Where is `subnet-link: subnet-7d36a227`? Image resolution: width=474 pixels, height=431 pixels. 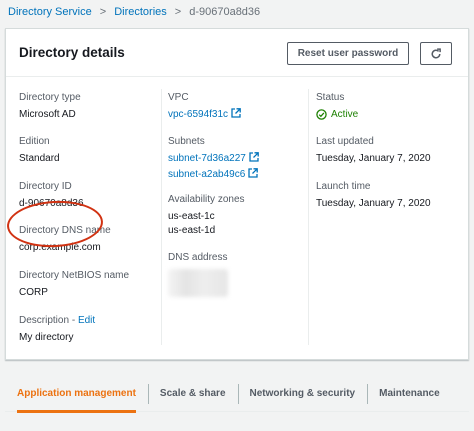
subnet-link: subnet-7d36a227 is located at coordinates (207, 158).